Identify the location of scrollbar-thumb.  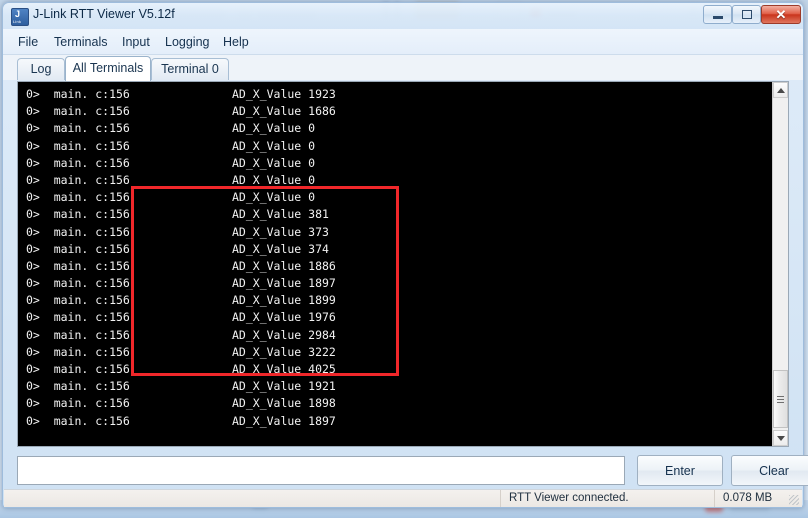
(780, 399).